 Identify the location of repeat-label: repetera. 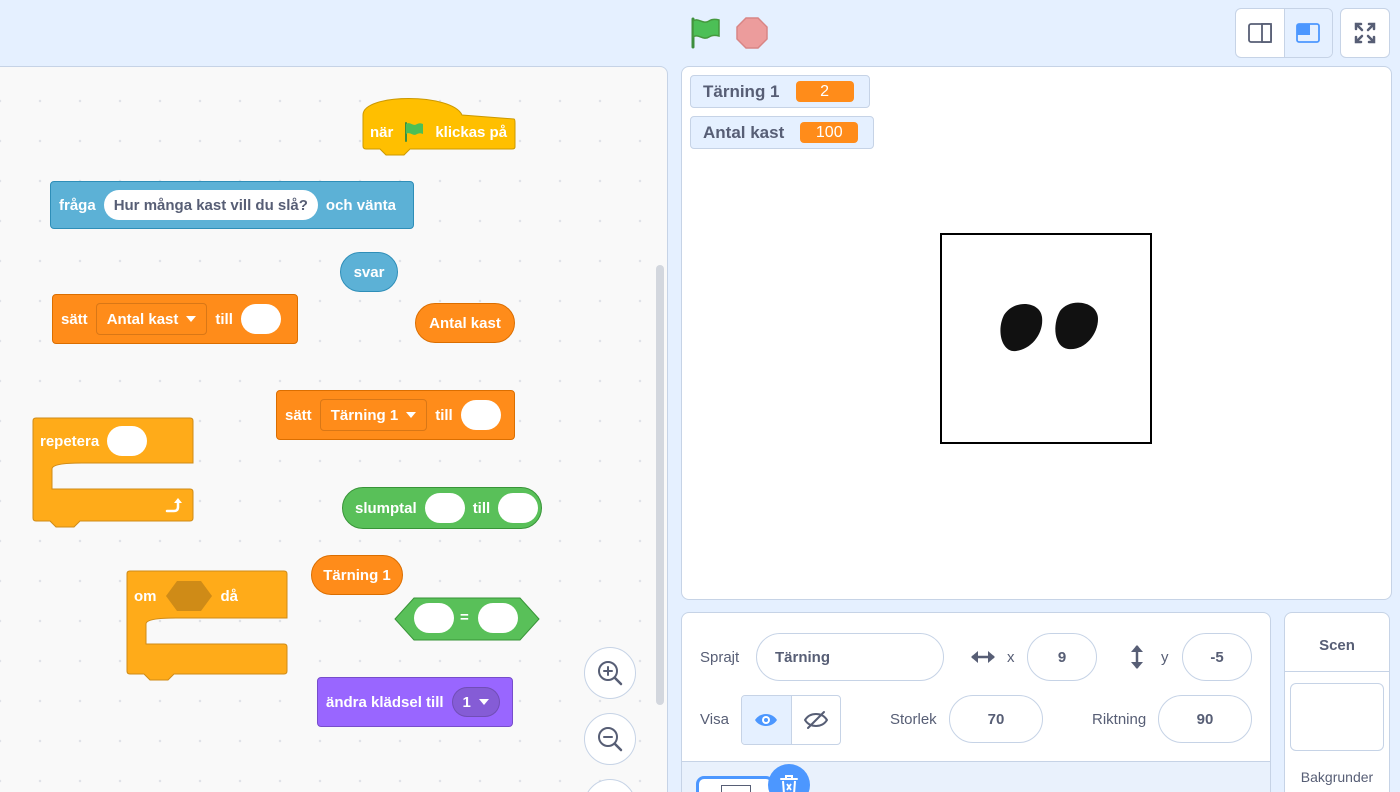
(70, 441).